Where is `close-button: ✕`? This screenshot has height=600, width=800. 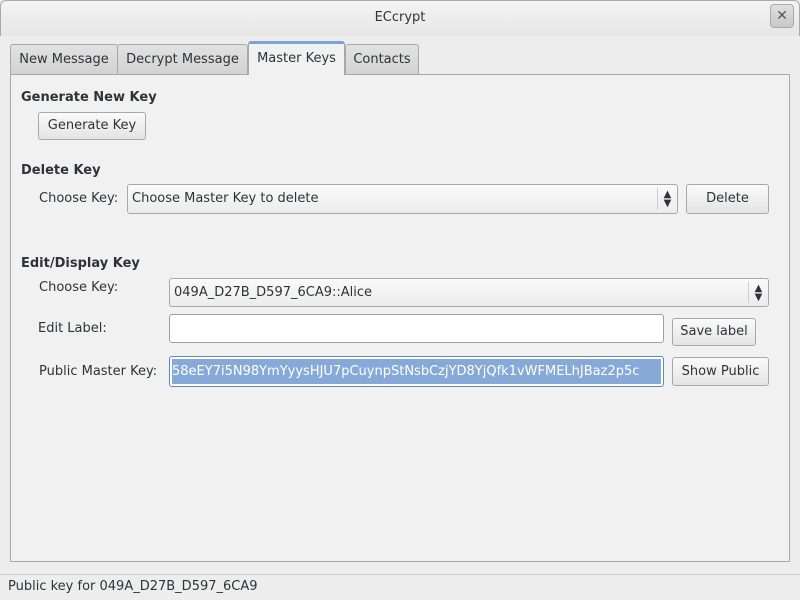 close-button: ✕ is located at coordinates (782, 16).